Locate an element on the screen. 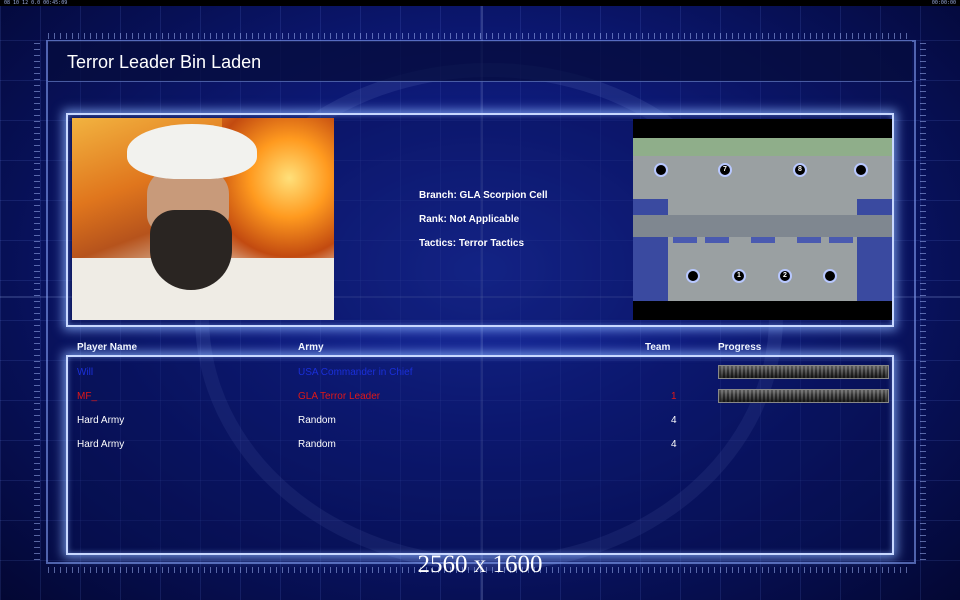 The height and width of the screenshot is (600, 960). player-team: 1 is located at coordinates (674, 396).